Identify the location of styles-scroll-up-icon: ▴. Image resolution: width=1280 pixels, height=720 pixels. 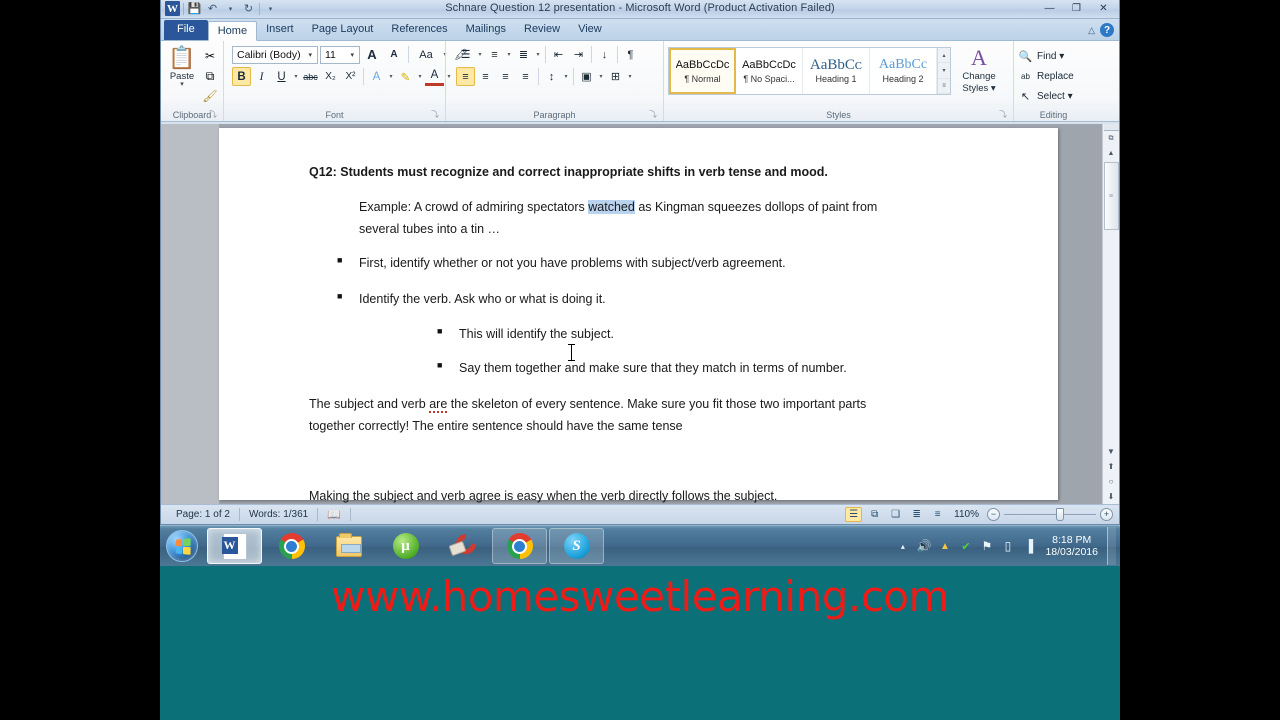
(944, 56).